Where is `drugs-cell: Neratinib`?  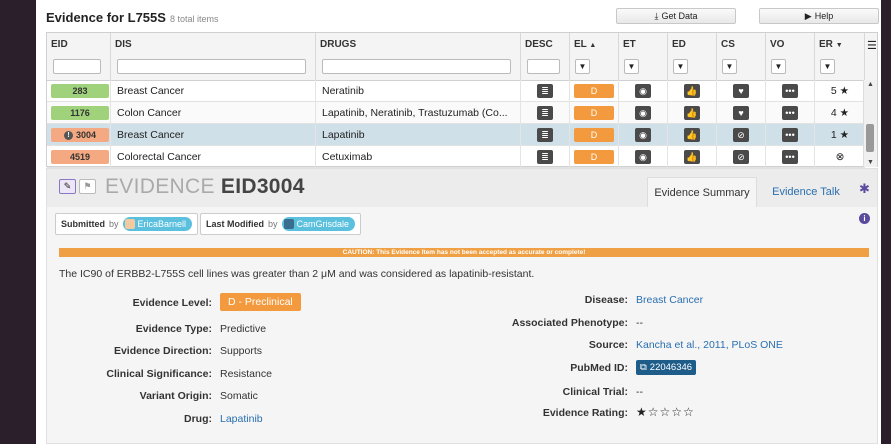 drugs-cell: Neratinib is located at coordinates (418, 91).